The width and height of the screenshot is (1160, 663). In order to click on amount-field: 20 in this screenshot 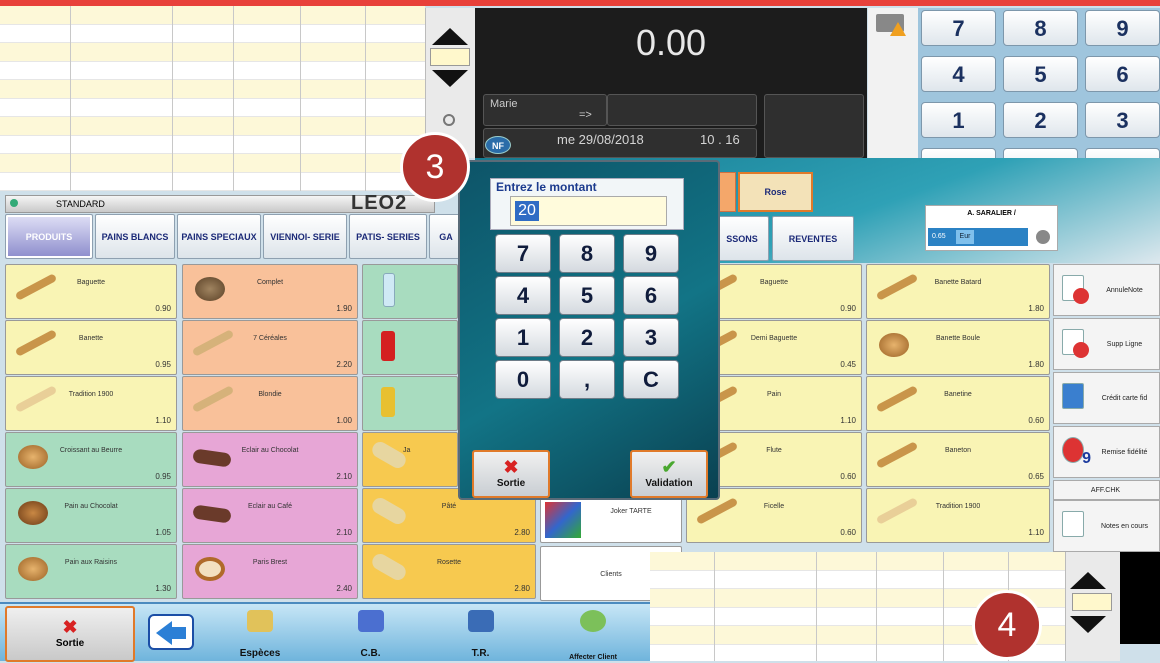, I will do `click(588, 211)`.